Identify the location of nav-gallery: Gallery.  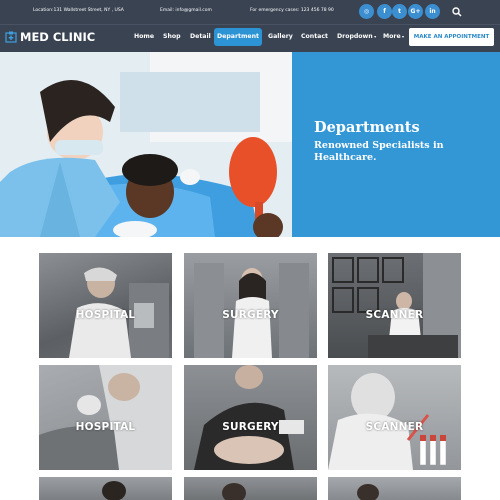
(280, 36).